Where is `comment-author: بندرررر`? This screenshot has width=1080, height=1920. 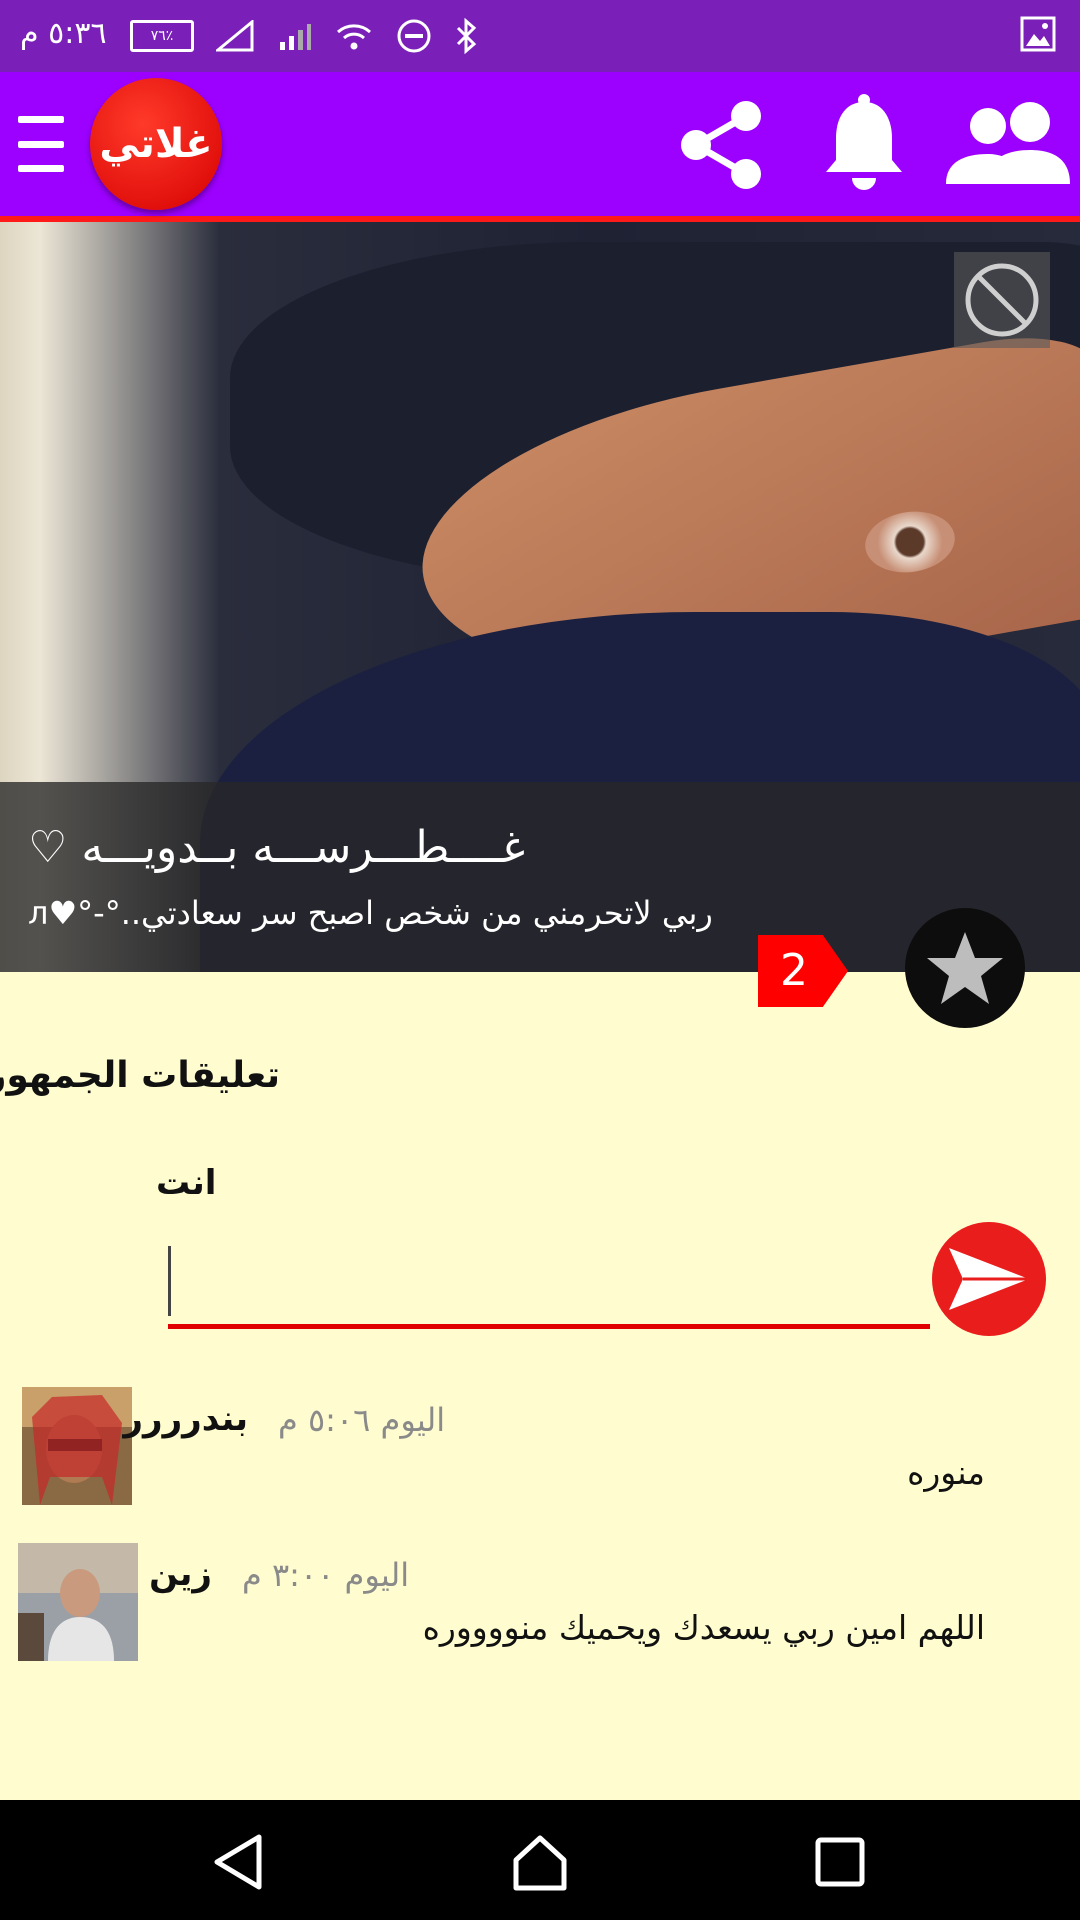
comment-author: بندرررر is located at coordinates (185, 1419).